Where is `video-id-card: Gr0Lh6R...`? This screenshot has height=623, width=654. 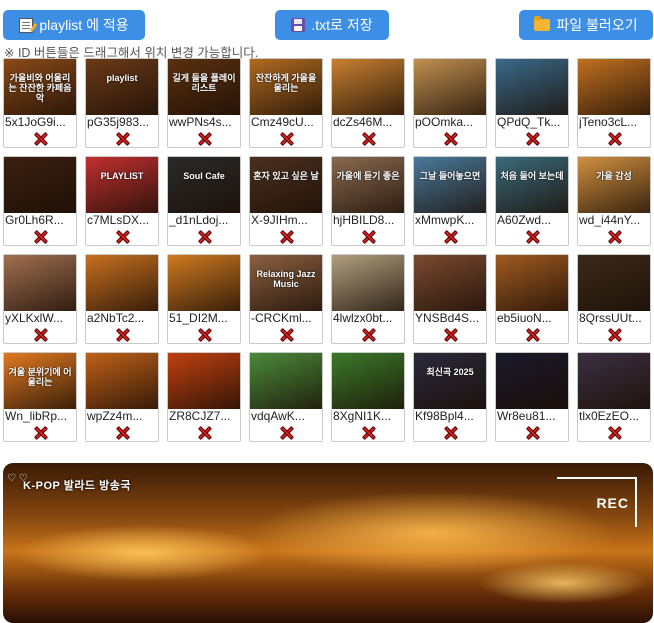
video-id-card: Gr0Lh6R... is located at coordinates (40, 201).